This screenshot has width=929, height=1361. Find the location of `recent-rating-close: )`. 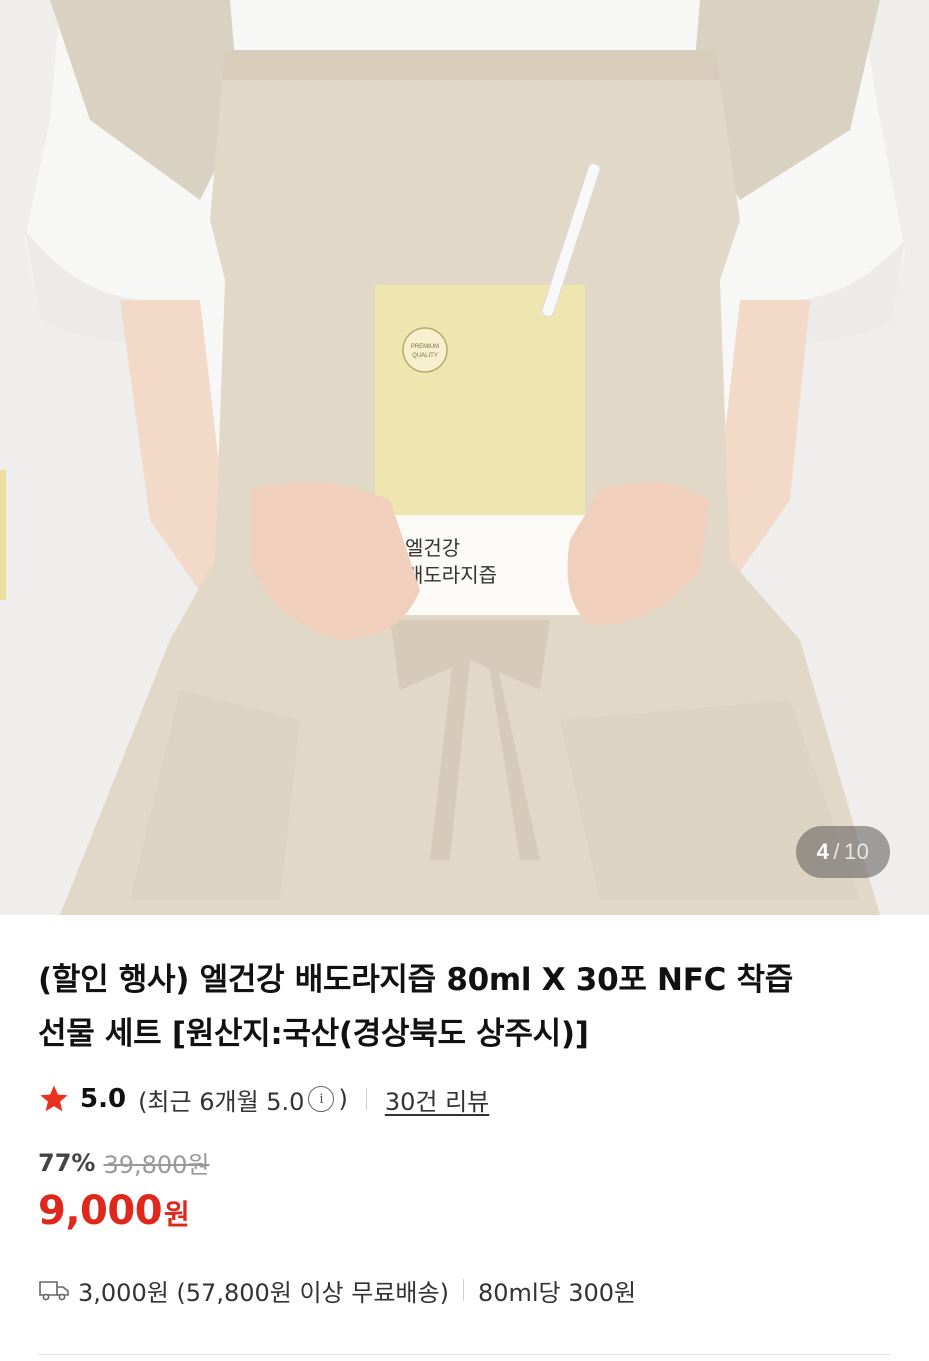

recent-rating-close: ) is located at coordinates (343, 1099).